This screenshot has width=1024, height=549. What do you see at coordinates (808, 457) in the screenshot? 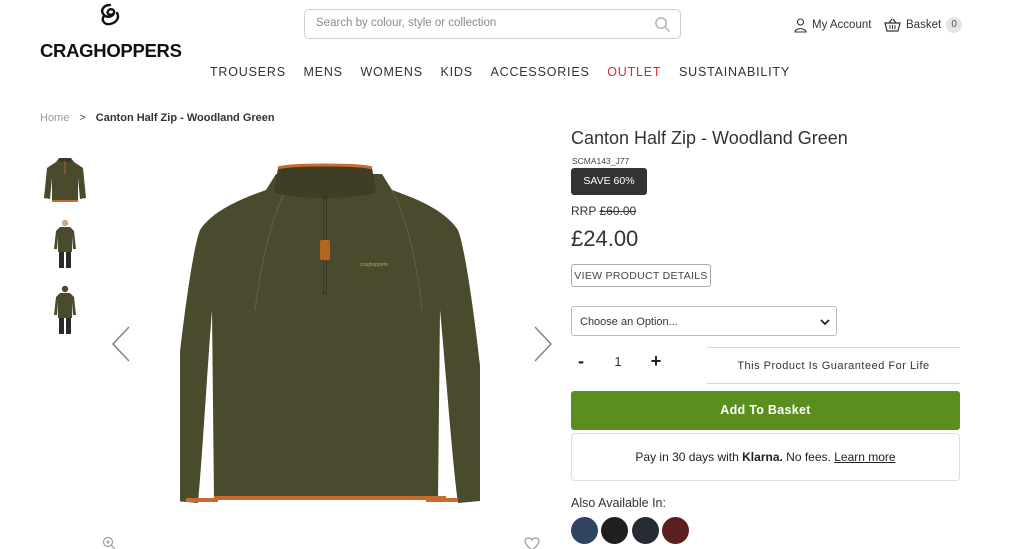
I see `klarna-suffix: No fees.` at bounding box center [808, 457].